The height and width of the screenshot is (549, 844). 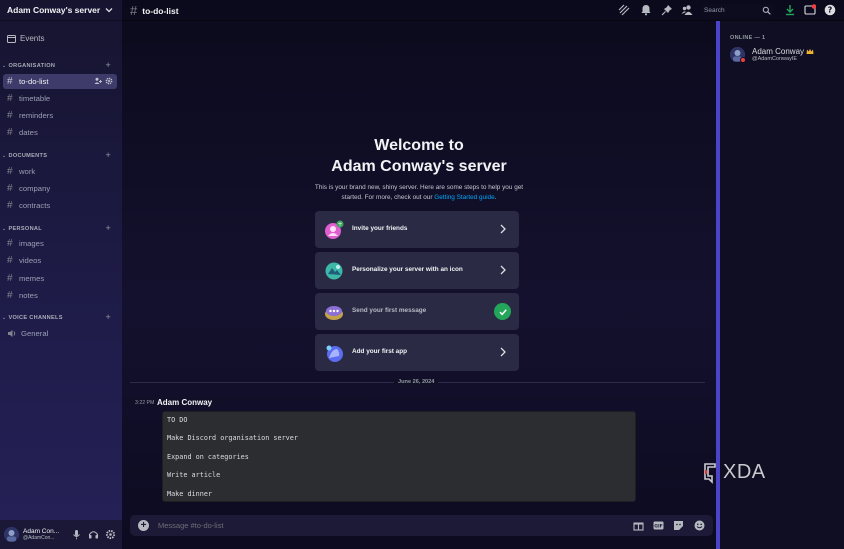 What do you see at coordinates (30, 260) in the screenshot?
I see `channel-label: videos` at bounding box center [30, 260].